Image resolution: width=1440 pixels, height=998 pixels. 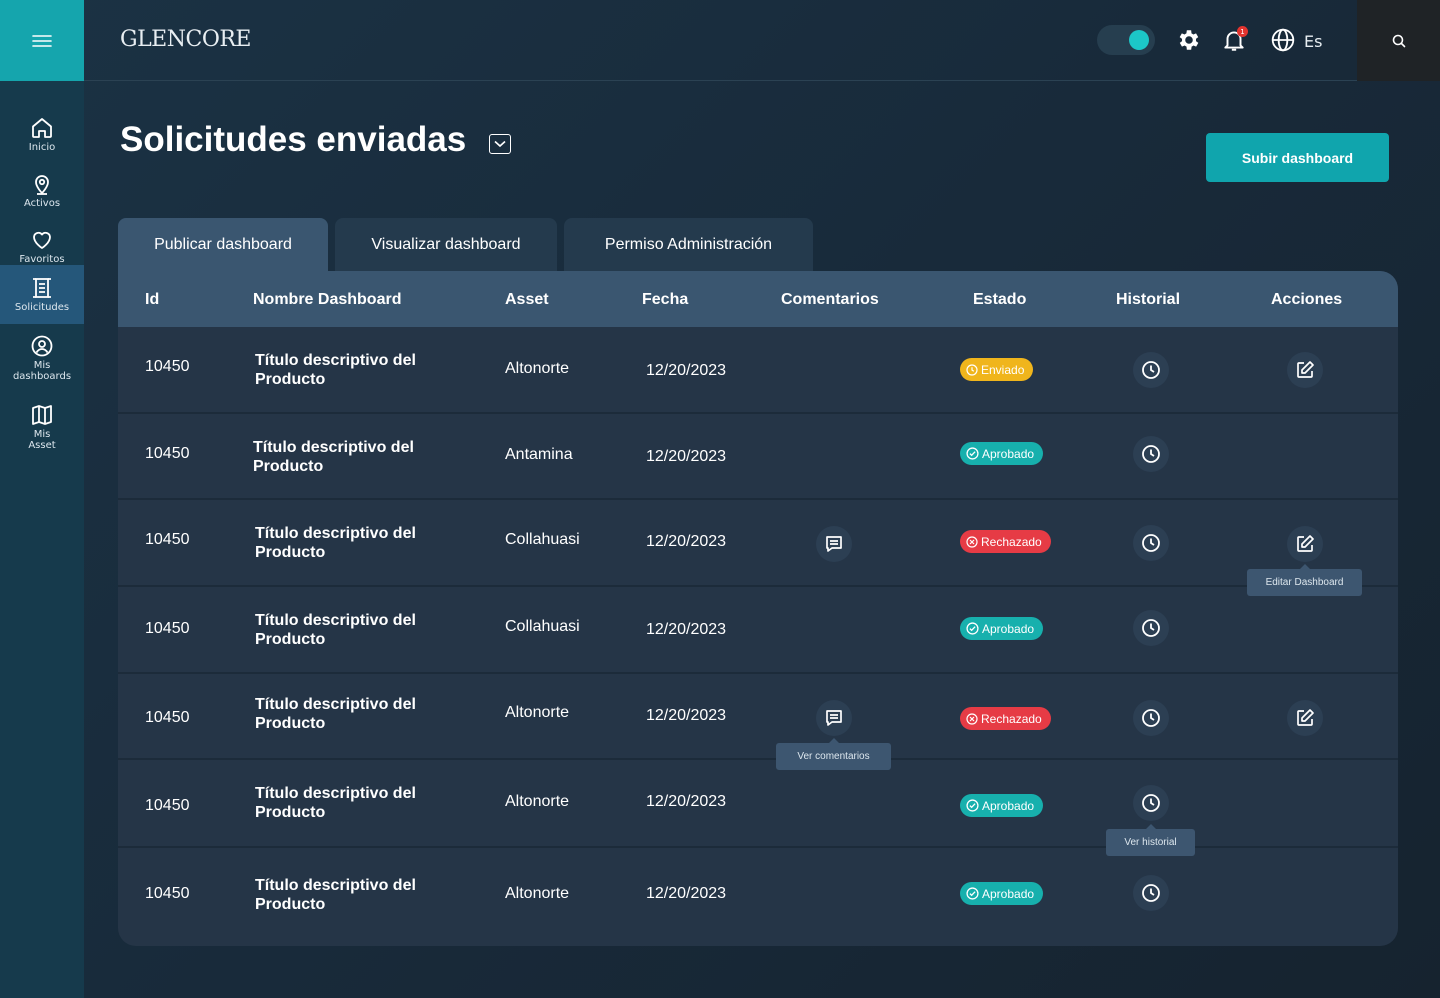 I want to click on location-pin-icon, so click(x=42, y=184).